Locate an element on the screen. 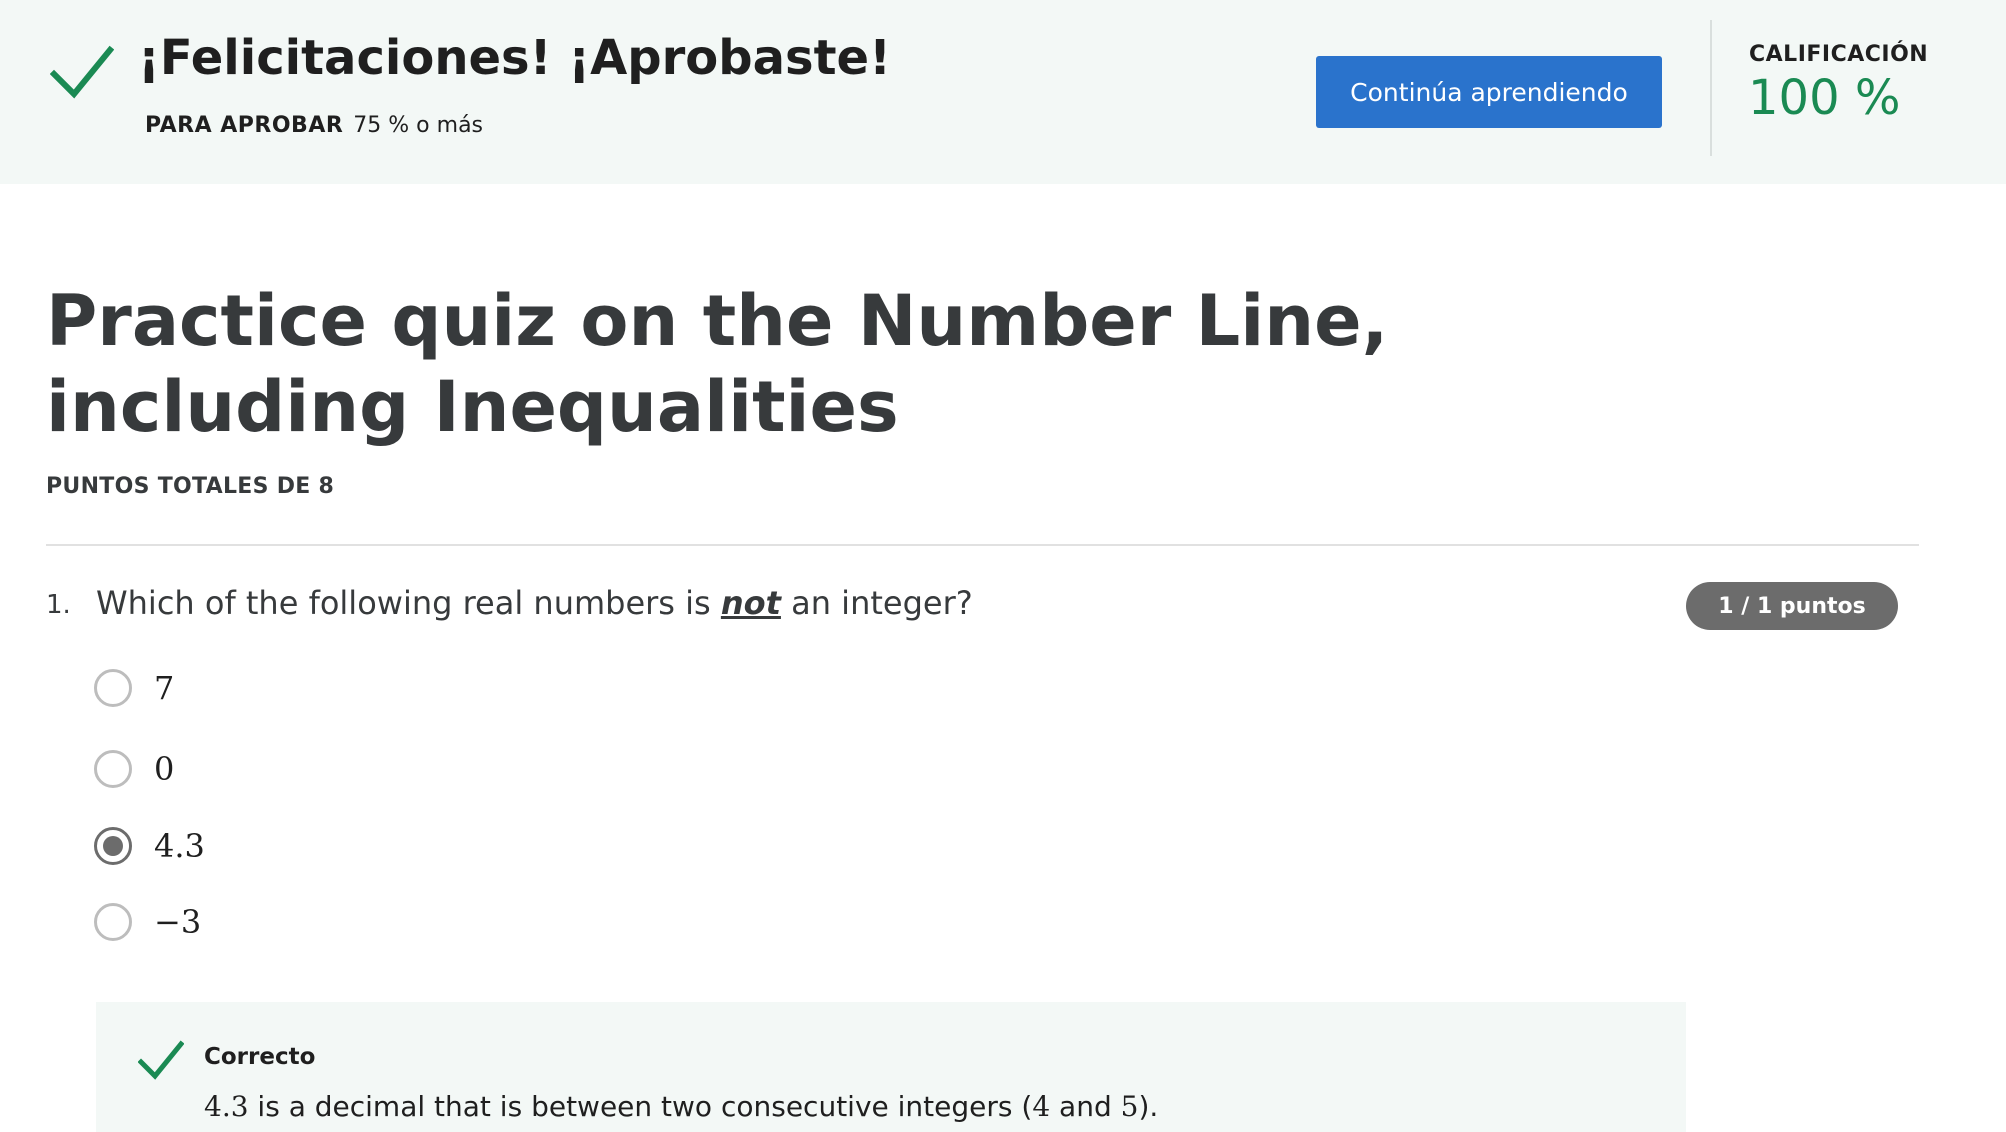  feedback-status: Correcto is located at coordinates (260, 1057).